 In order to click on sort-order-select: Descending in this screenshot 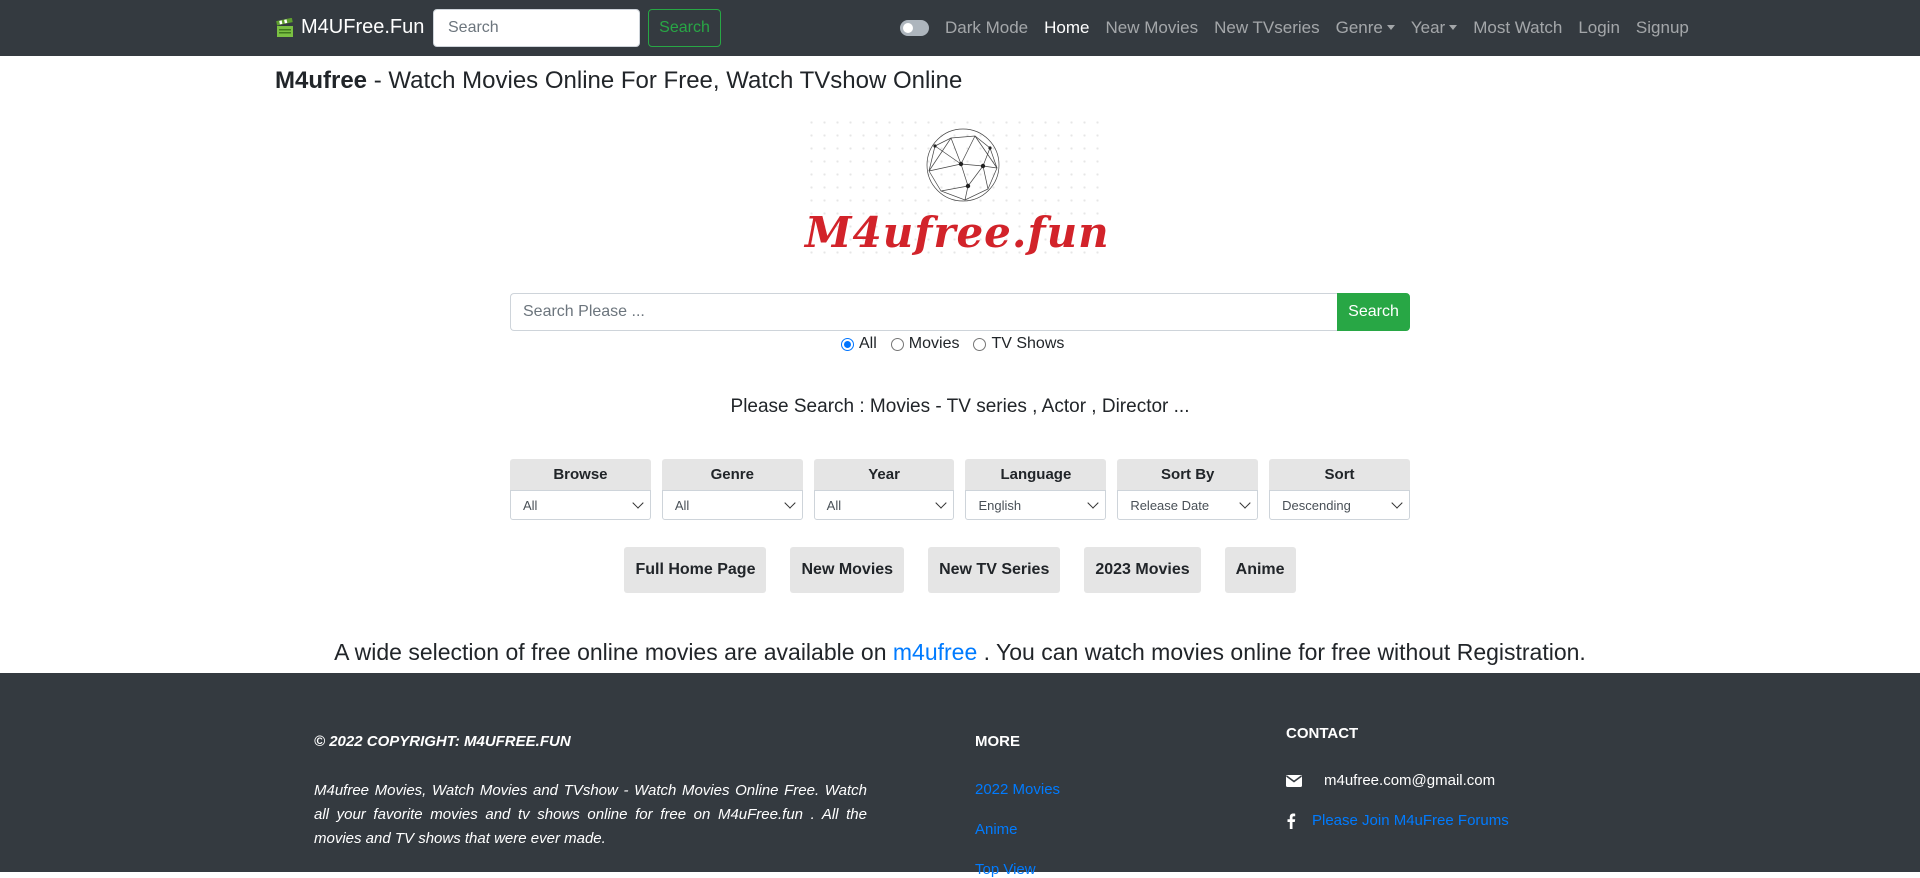, I will do `click(1339, 505)`.